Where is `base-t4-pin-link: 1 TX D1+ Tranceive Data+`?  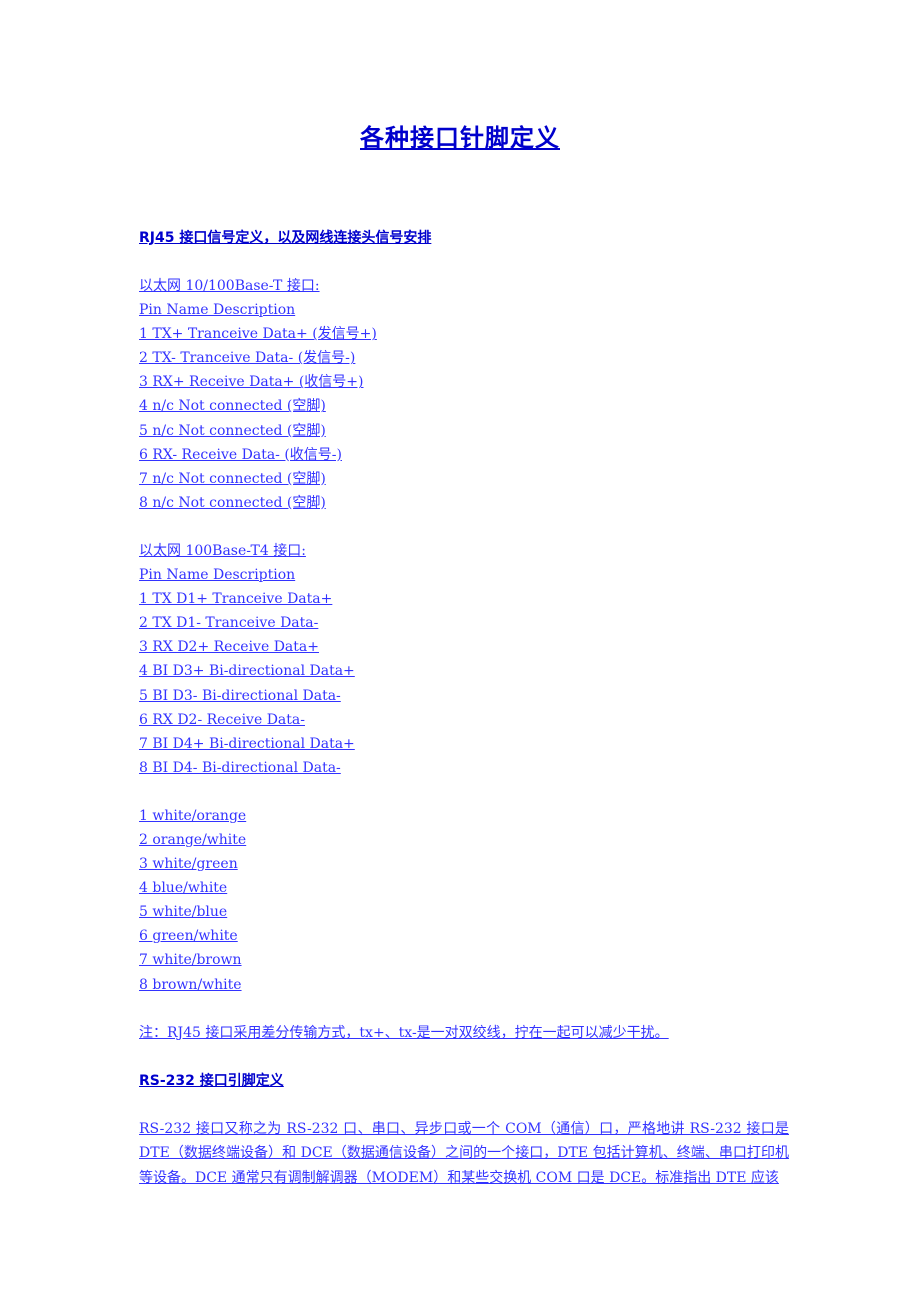 base-t4-pin-link: 1 TX D1+ Tranceive Data+ is located at coordinates (235, 599).